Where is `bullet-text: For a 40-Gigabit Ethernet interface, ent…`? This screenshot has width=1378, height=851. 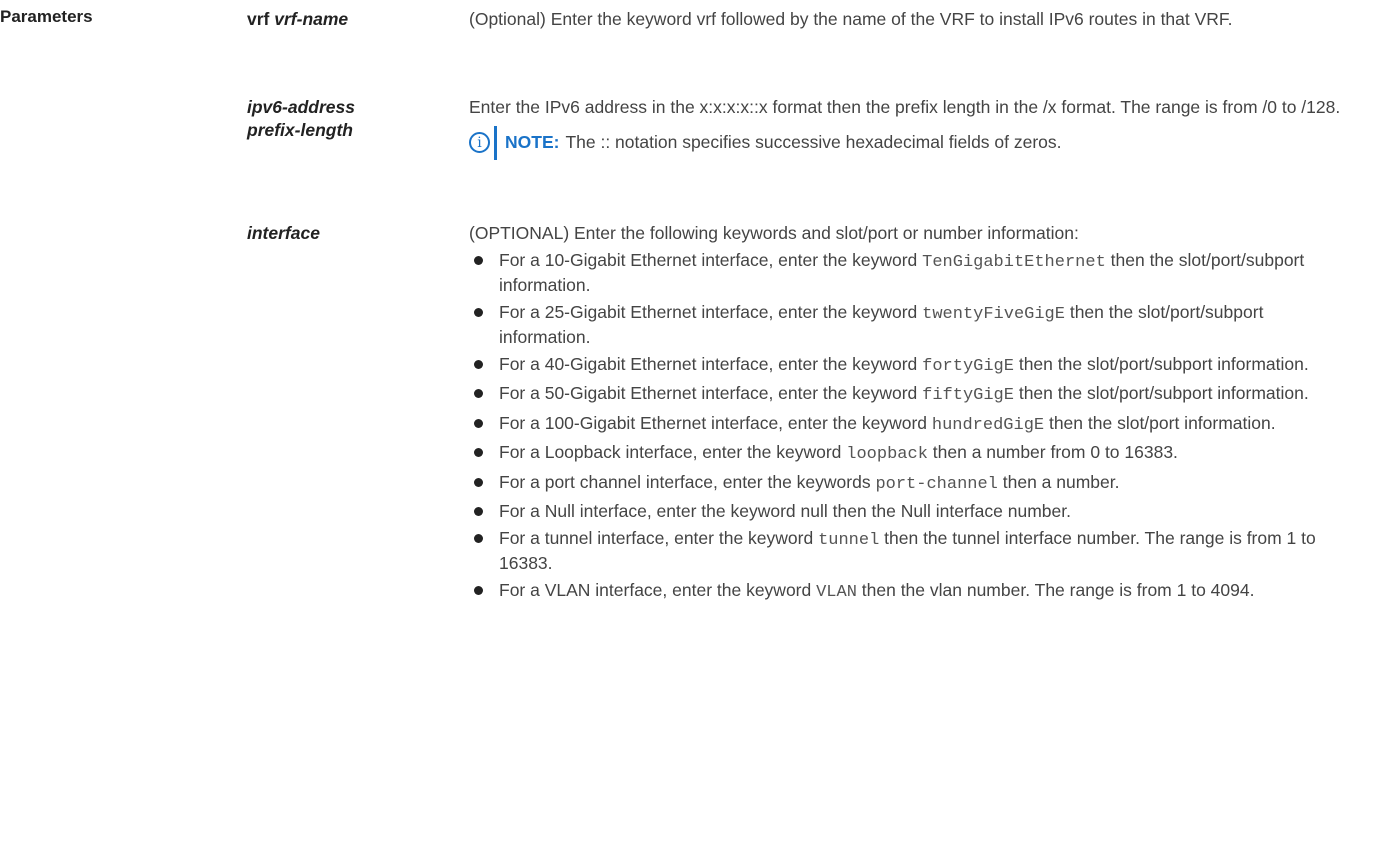
bullet-text: For a 40-Gigabit Ethernet interface, ent… is located at coordinates (711, 363).